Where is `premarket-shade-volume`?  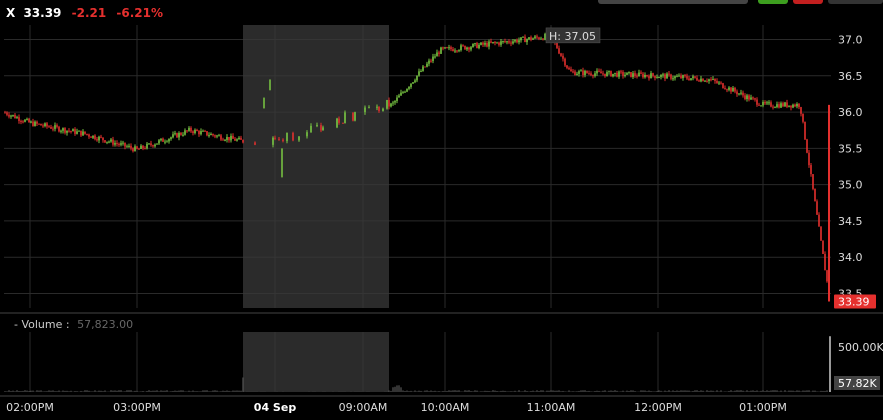 premarket-shade-volume is located at coordinates (316, 362).